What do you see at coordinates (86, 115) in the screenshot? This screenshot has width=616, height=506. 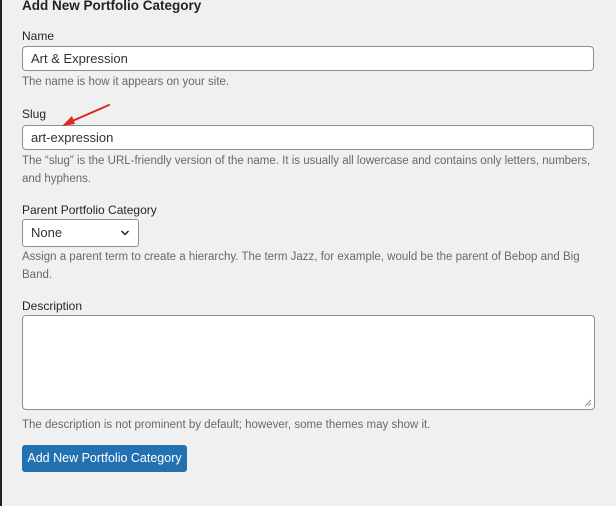 I see `annotation-arrow-icon` at bounding box center [86, 115].